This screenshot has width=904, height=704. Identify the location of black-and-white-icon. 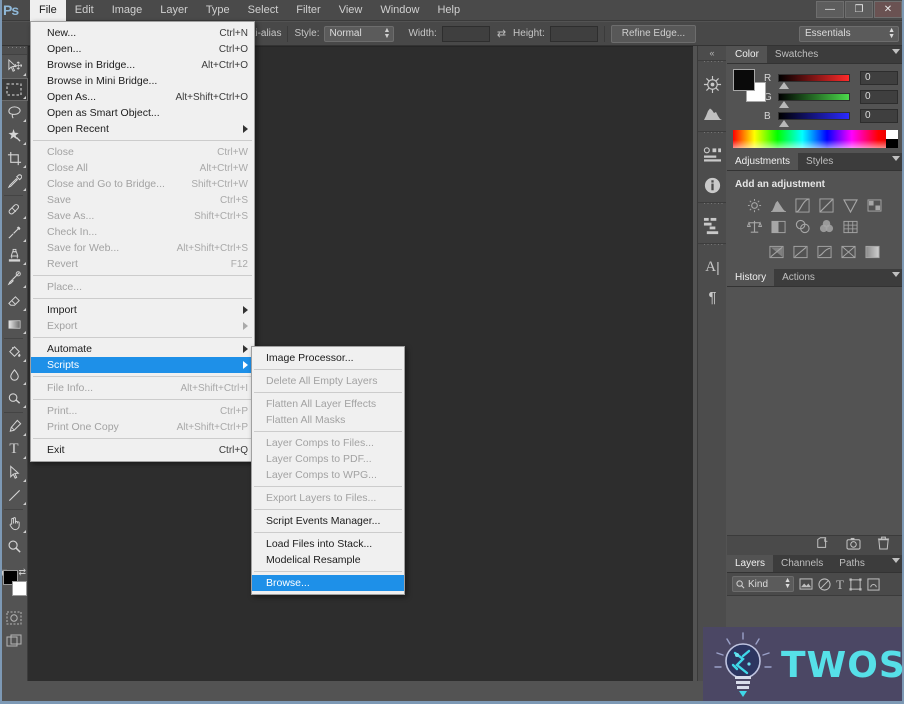
(778, 226).